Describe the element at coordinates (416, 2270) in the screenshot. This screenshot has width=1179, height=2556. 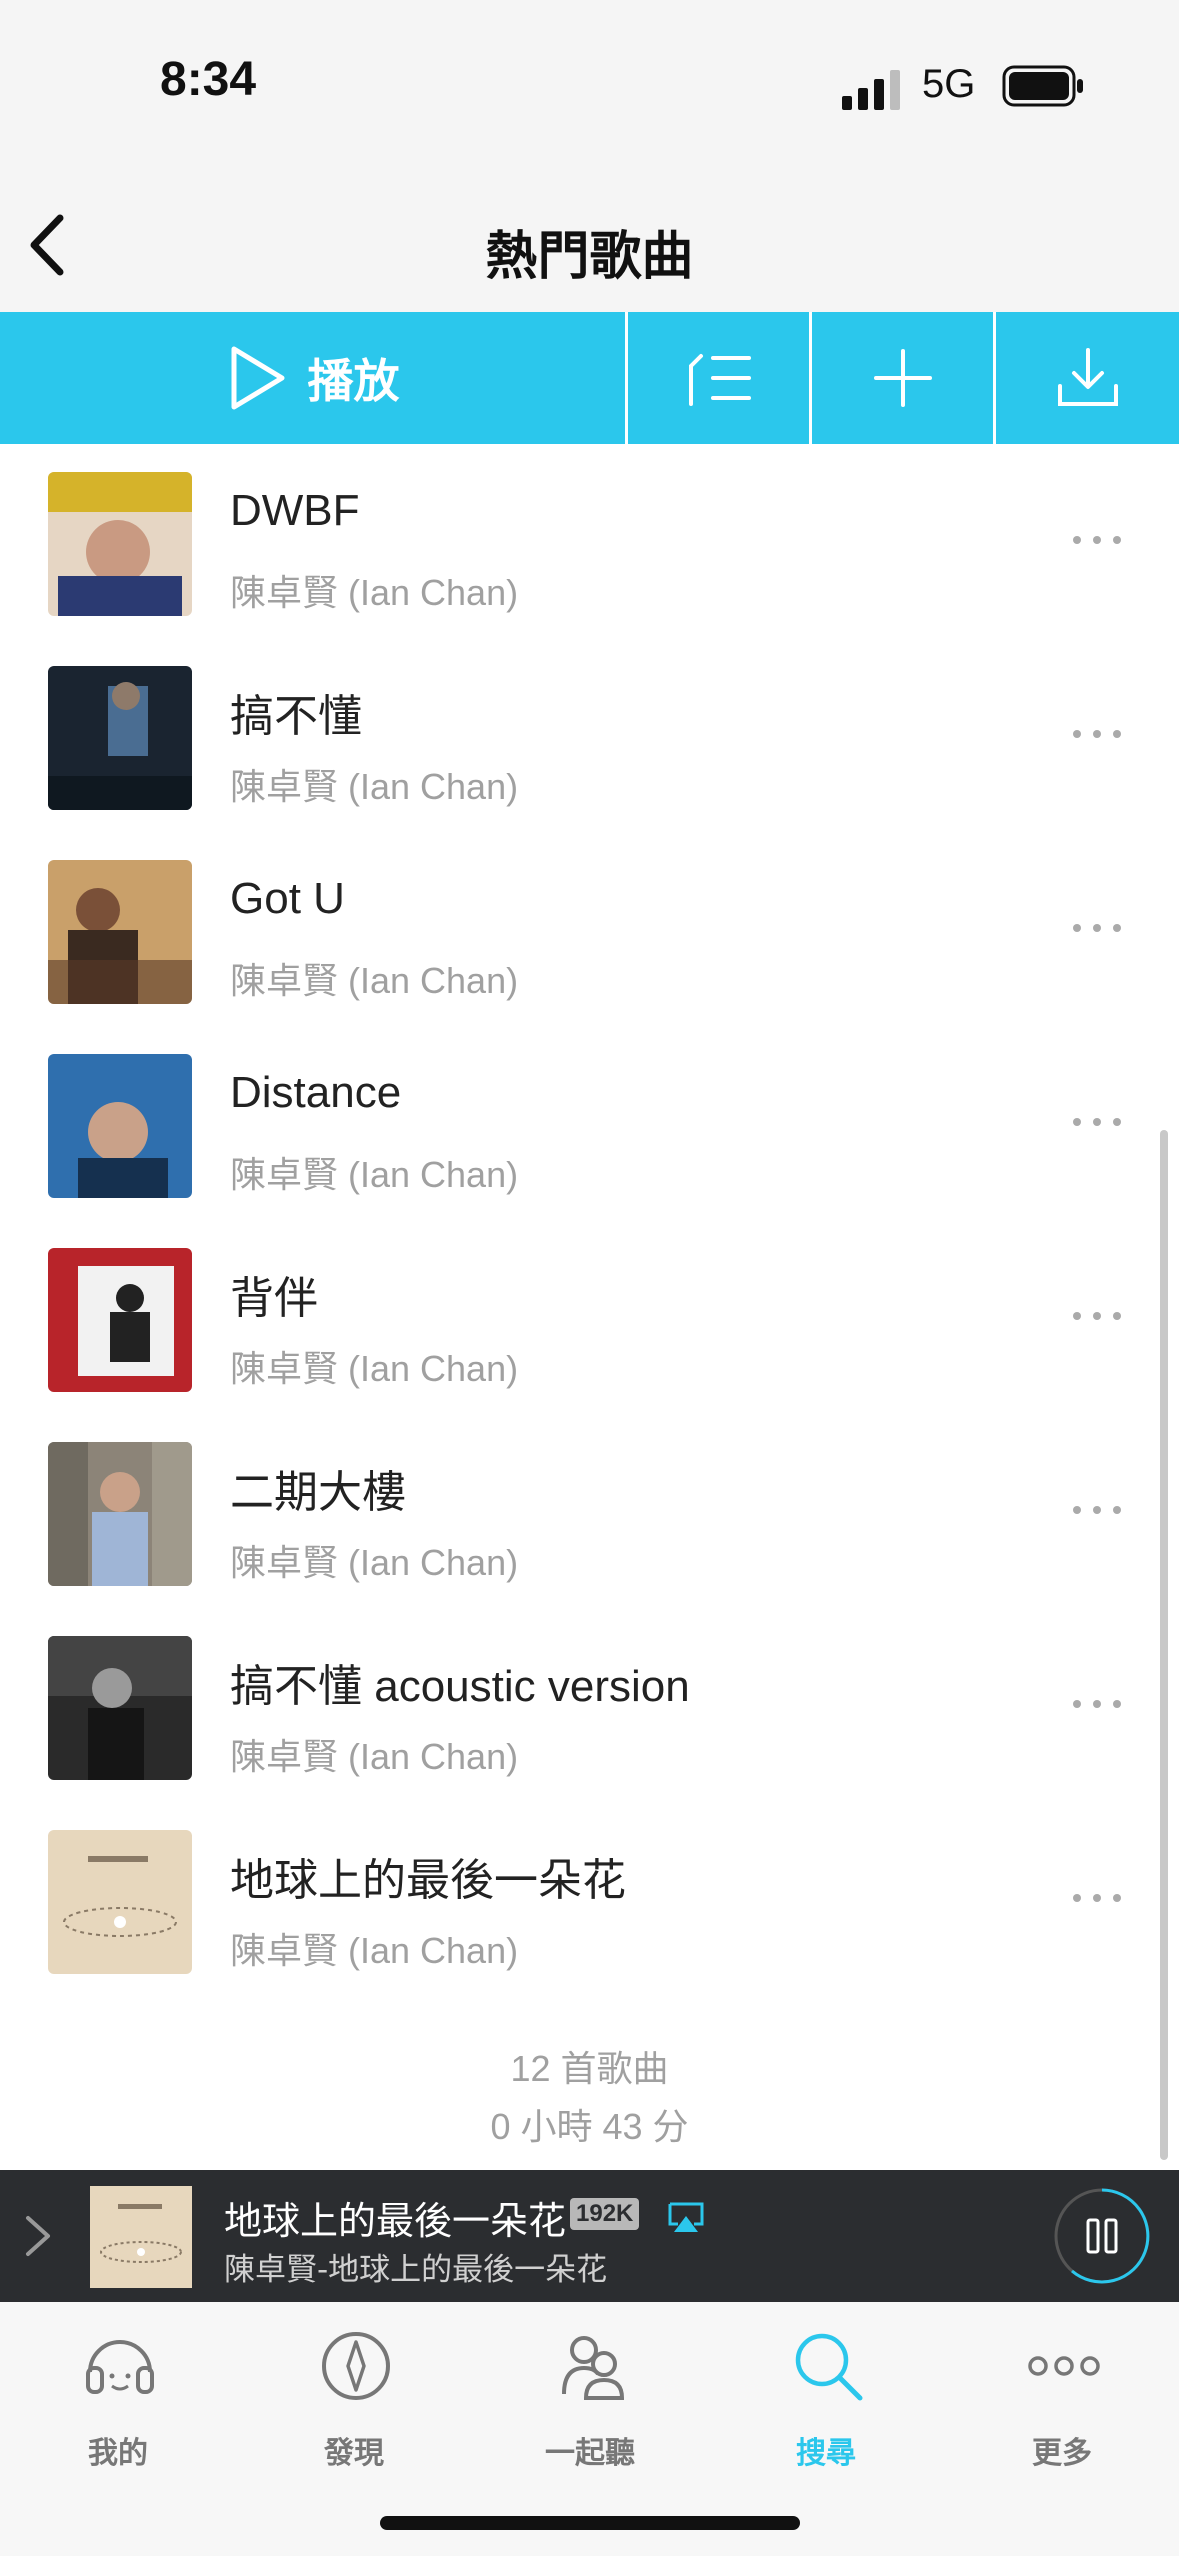
I see `now-playing-subtitle: 陳卓賢-地球上的最後一朵花` at that location.